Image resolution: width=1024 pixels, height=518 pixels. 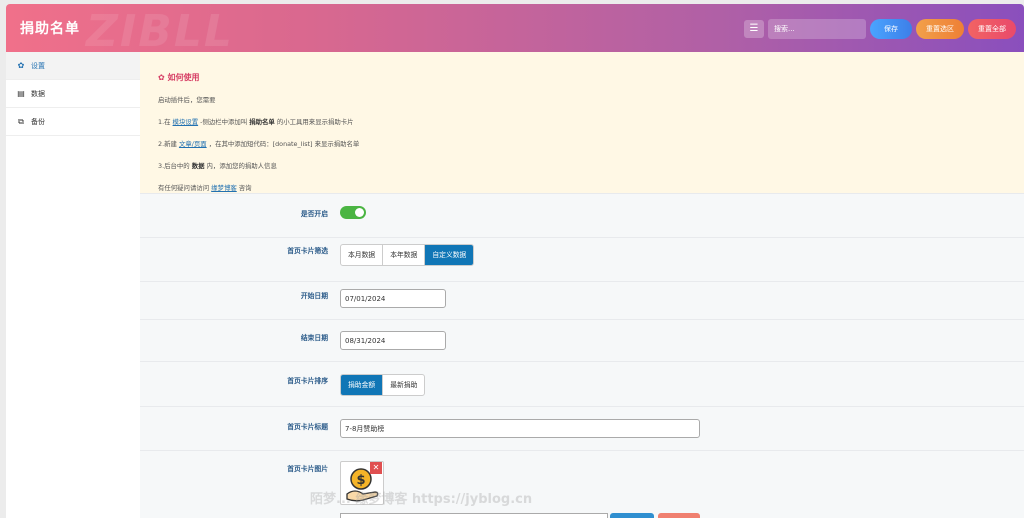 What do you see at coordinates (307, 381) in the screenshot?
I see `card-sort-label: 首页卡片排序` at bounding box center [307, 381].